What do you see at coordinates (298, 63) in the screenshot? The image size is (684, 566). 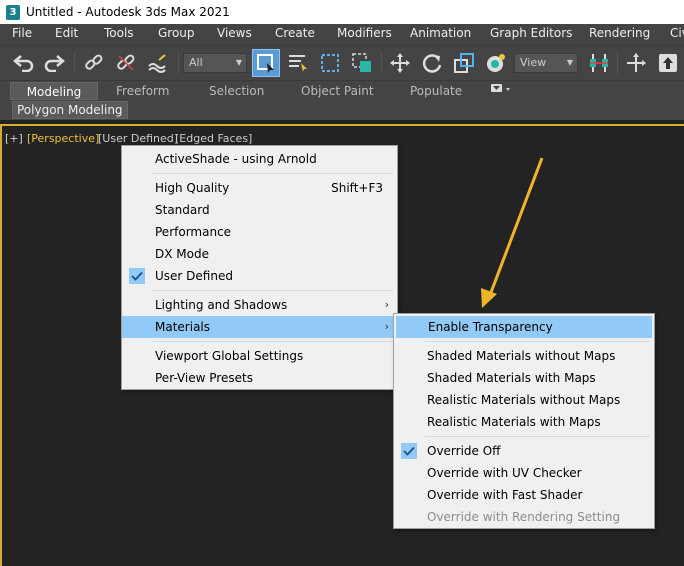 I see `select-by-name-icon` at bounding box center [298, 63].